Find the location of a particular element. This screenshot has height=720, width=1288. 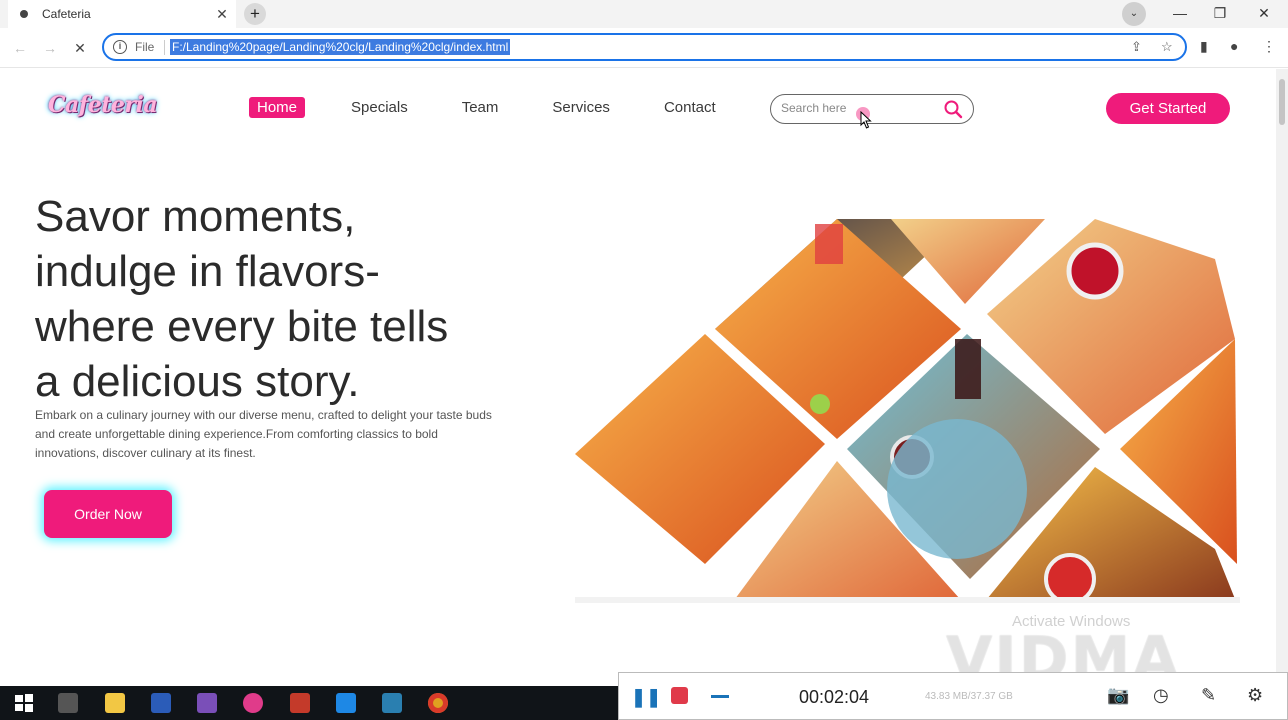

site-logo: Cafeteria is located at coordinates (103, 105).